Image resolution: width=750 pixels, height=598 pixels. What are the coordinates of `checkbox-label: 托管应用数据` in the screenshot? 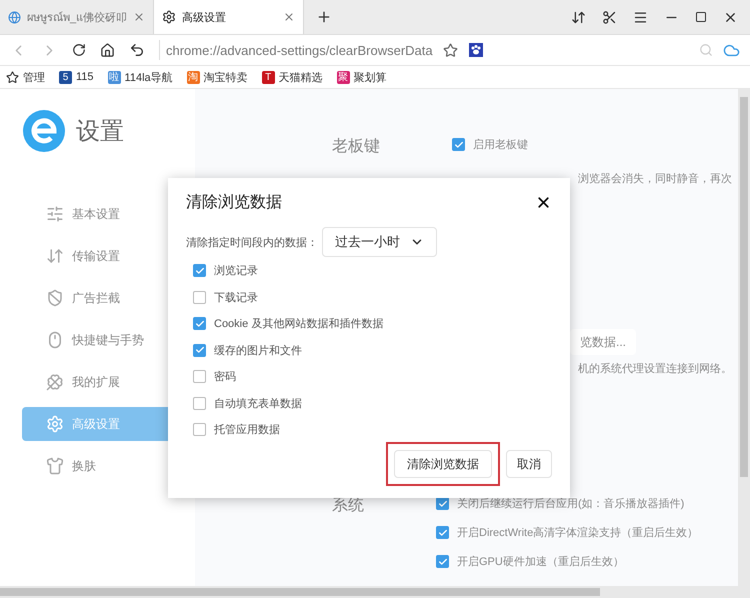 It's located at (247, 429).